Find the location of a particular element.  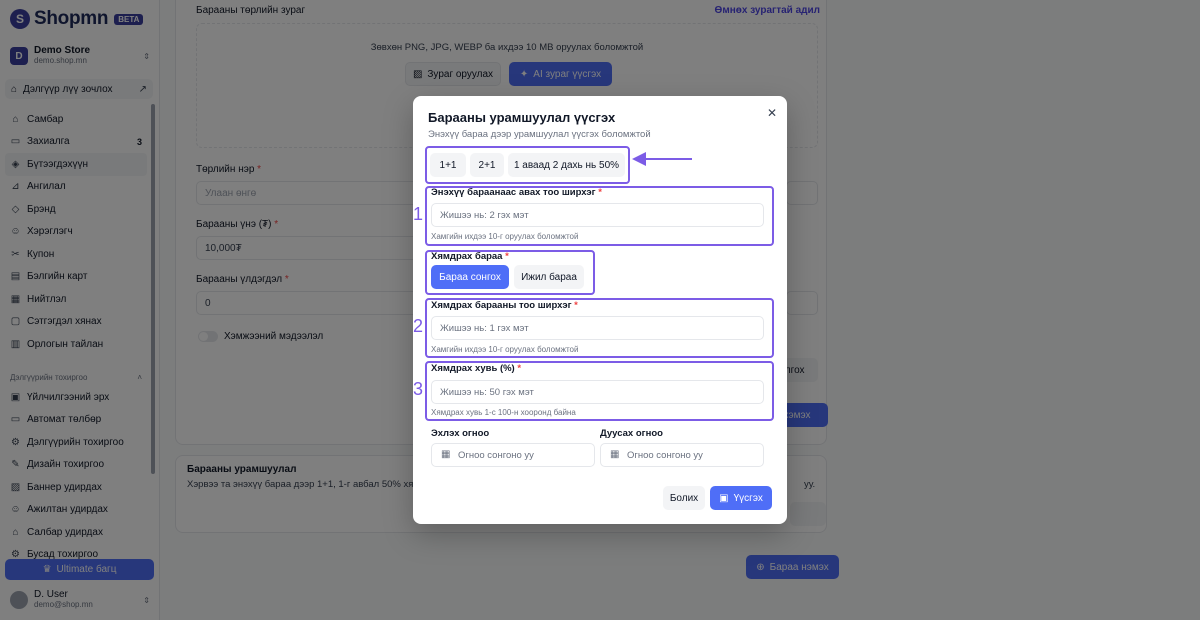

create-label: Үүсгэх is located at coordinates (748, 498).